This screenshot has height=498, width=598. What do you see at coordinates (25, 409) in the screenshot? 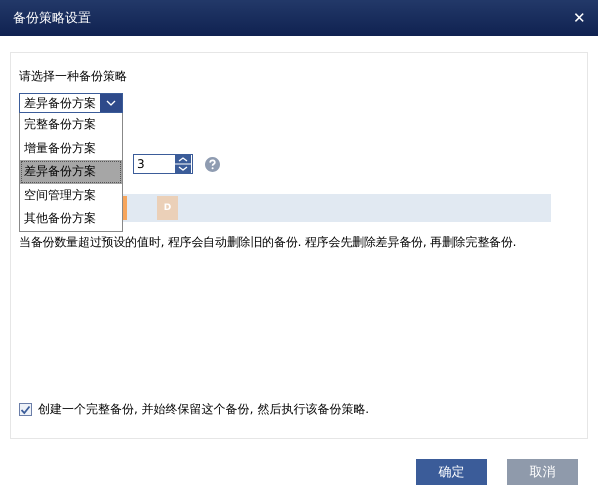
I see `checkbox` at bounding box center [25, 409].